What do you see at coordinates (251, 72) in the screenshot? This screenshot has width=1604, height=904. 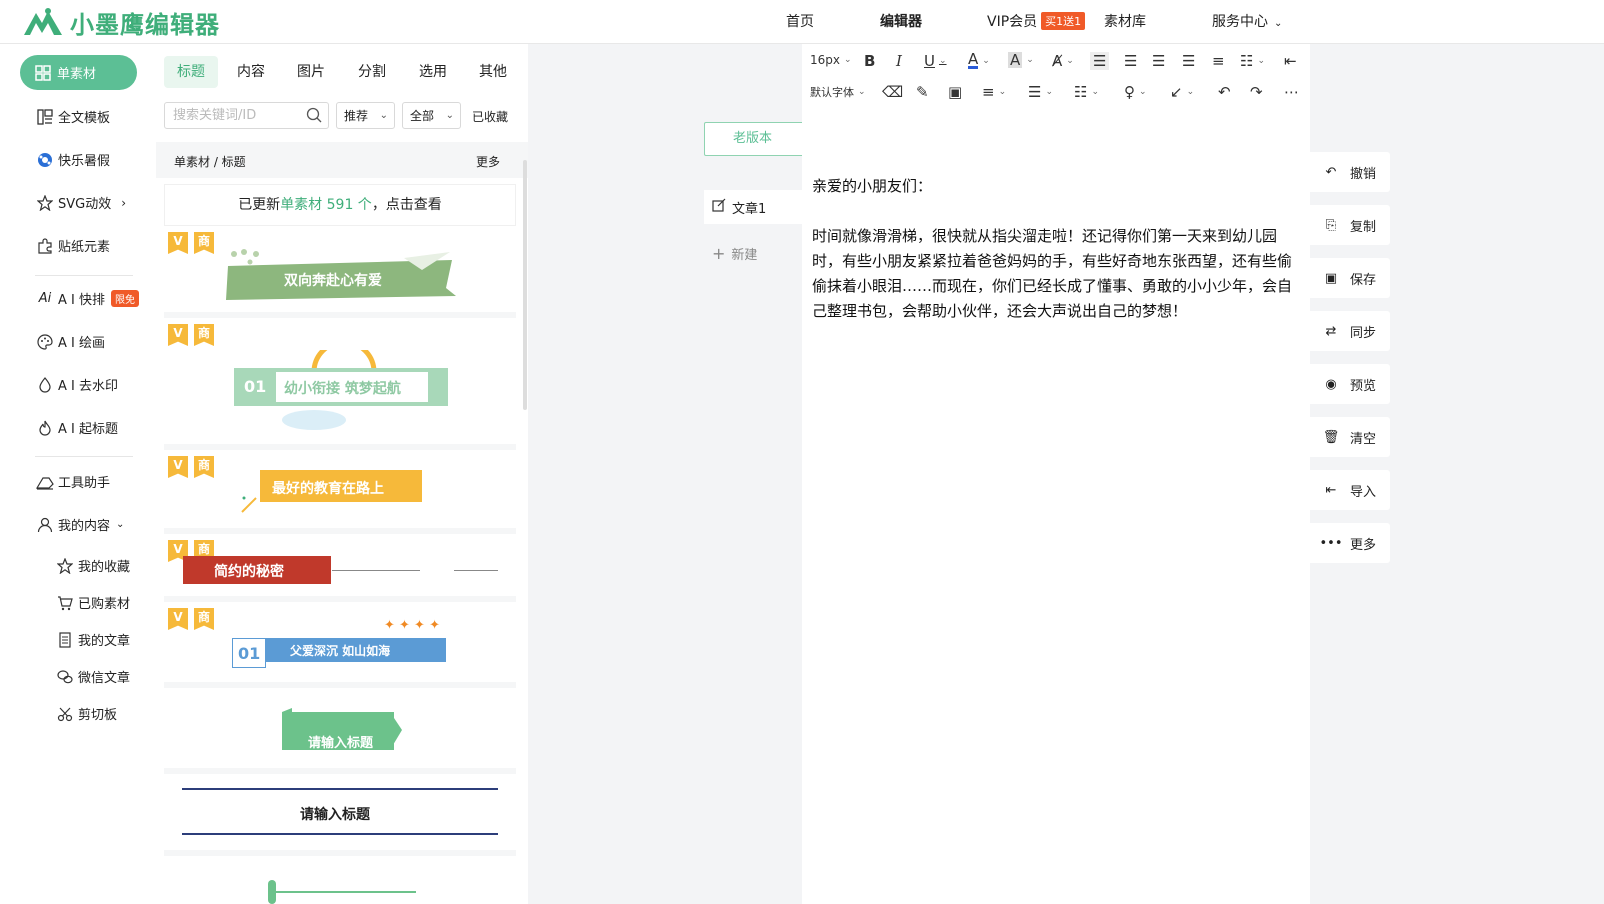 I see `tab-content: 内容` at bounding box center [251, 72].